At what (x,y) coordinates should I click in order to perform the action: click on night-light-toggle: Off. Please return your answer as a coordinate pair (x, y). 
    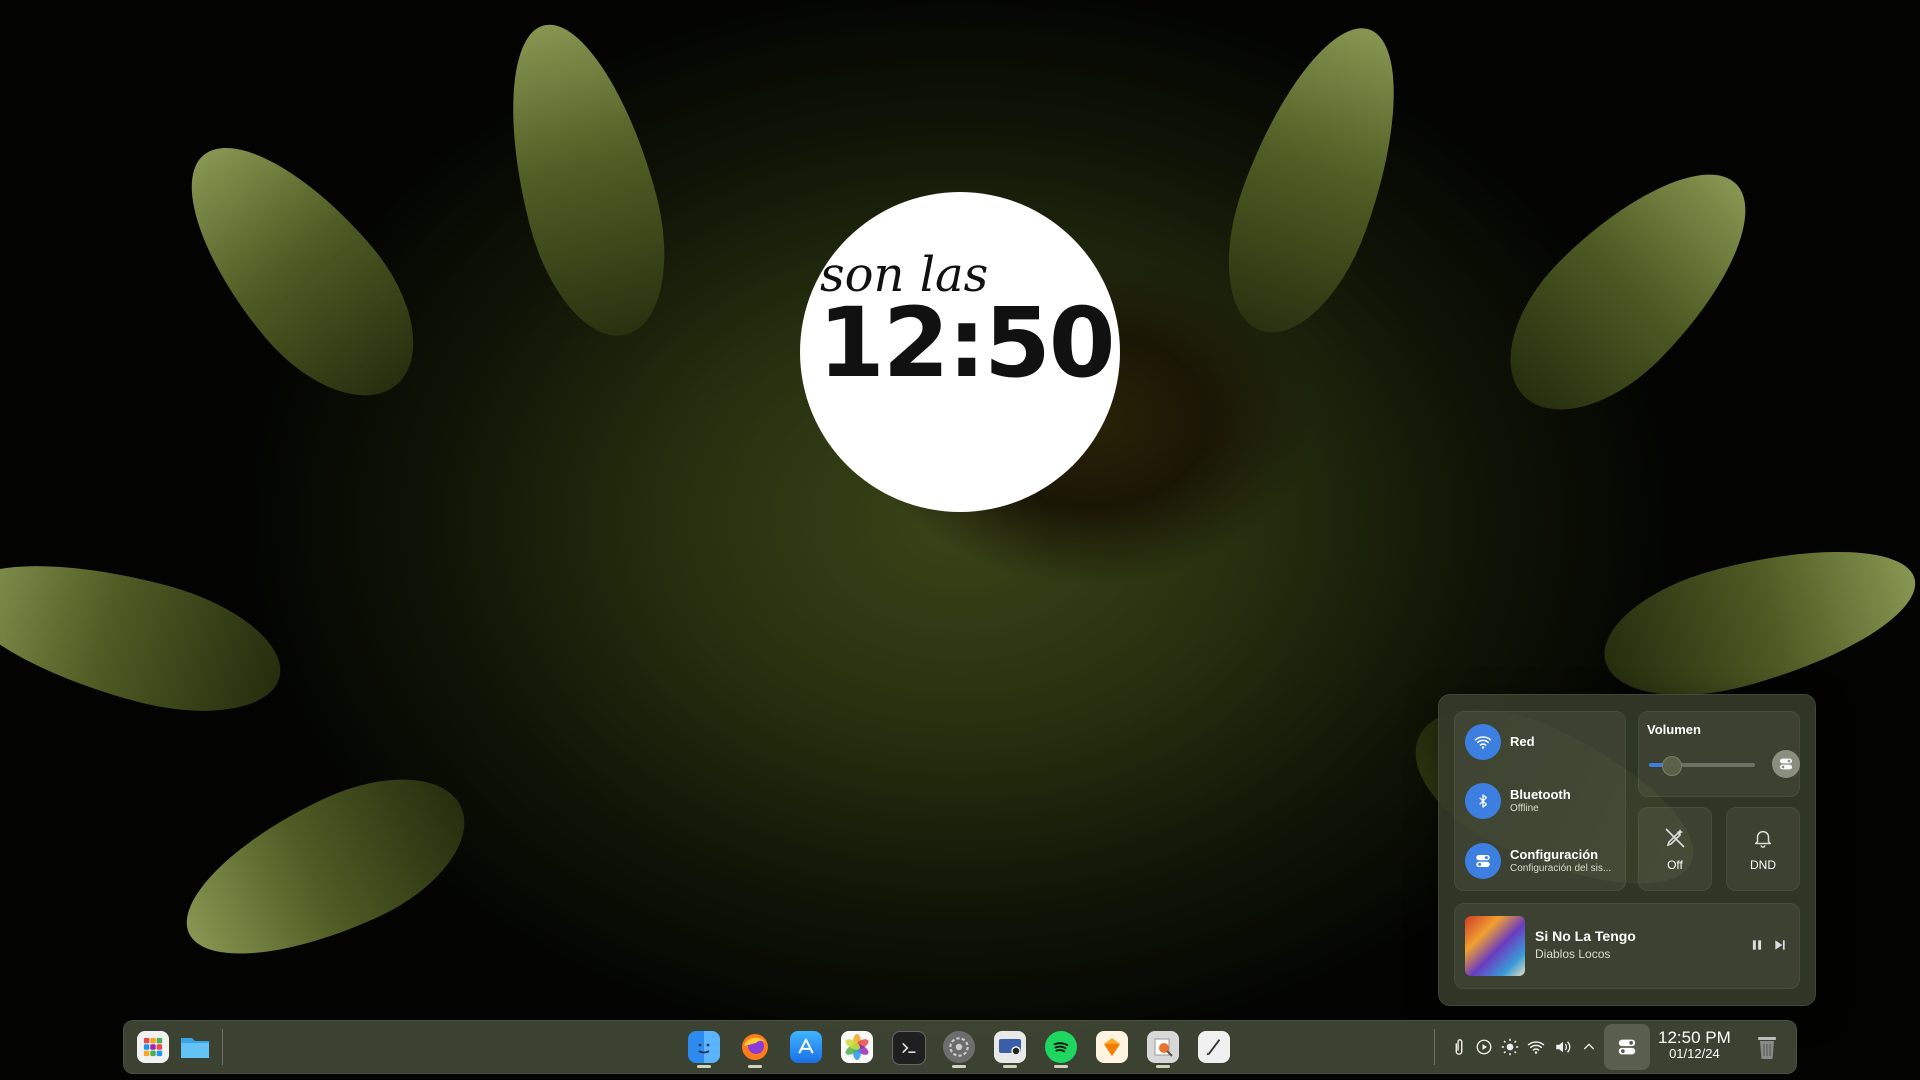
    Looking at the image, I should click on (1675, 849).